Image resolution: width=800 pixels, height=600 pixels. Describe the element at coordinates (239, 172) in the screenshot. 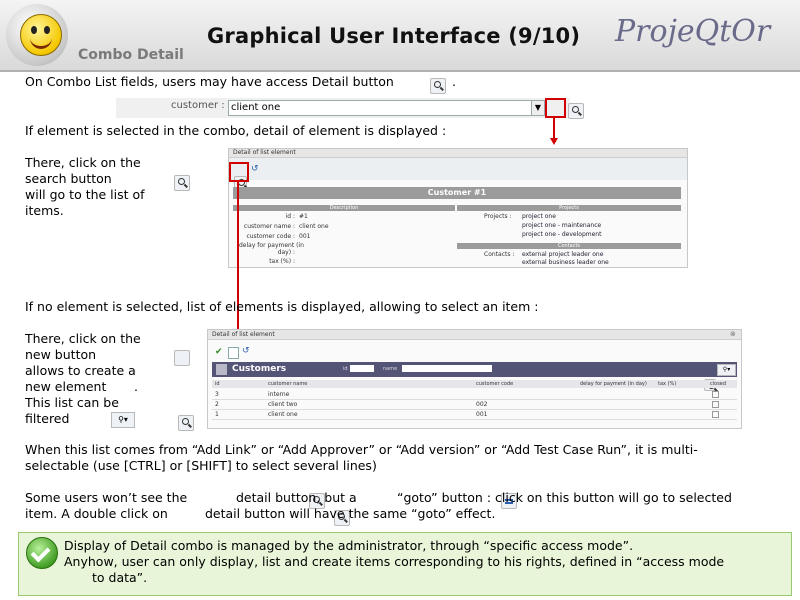

I see `search-button-highlight` at that location.